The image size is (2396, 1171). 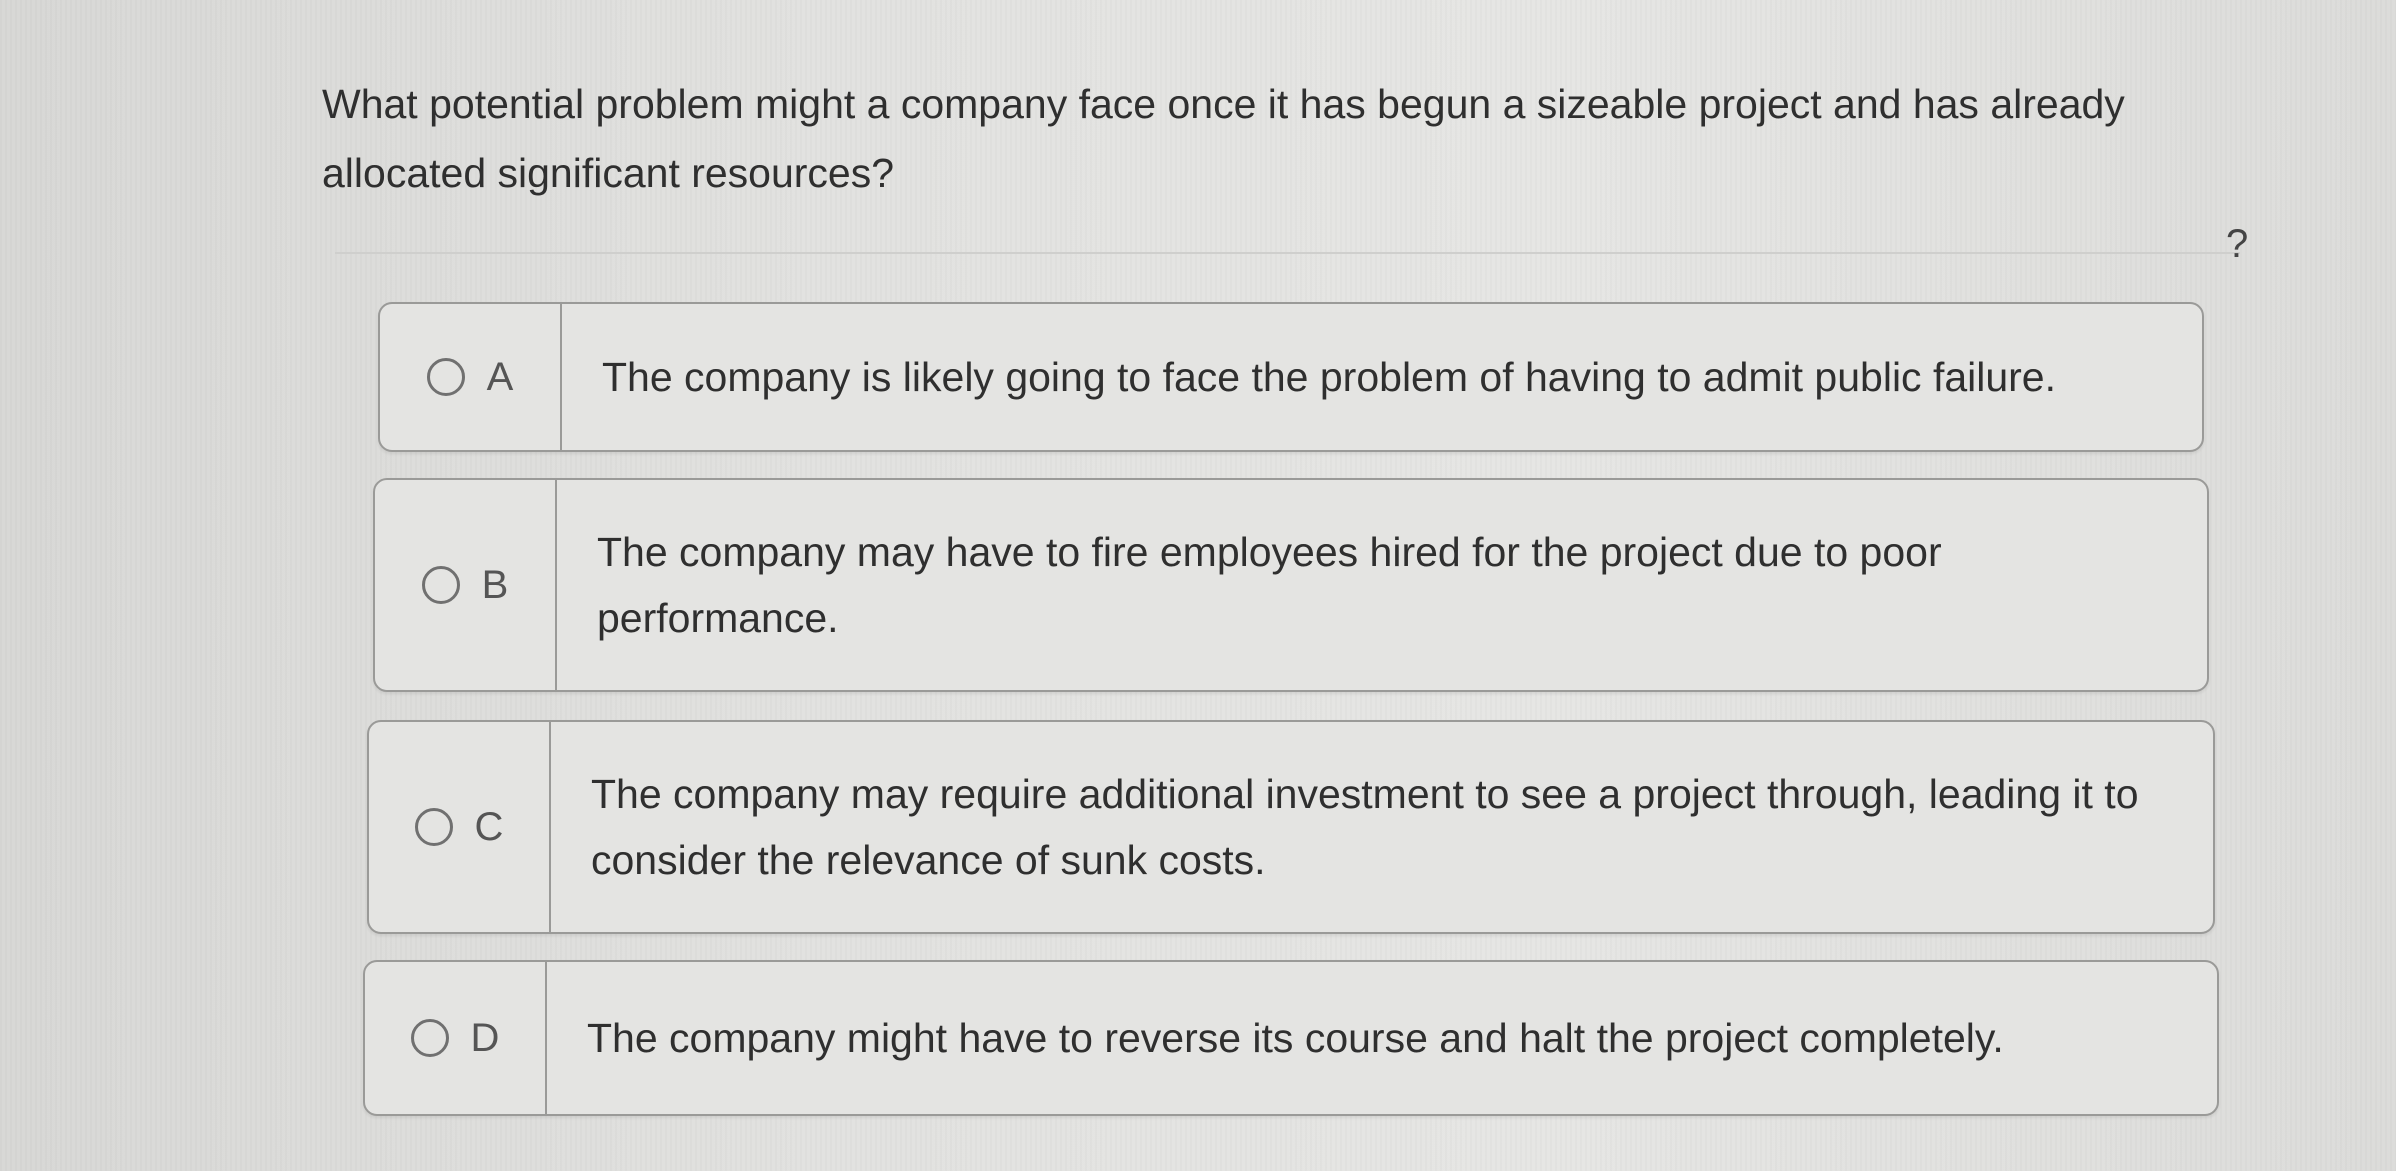 What do you see at coordinates (440, 585) in the screenshot?
I see `radio-button-b` at bounding box center [440, 585].